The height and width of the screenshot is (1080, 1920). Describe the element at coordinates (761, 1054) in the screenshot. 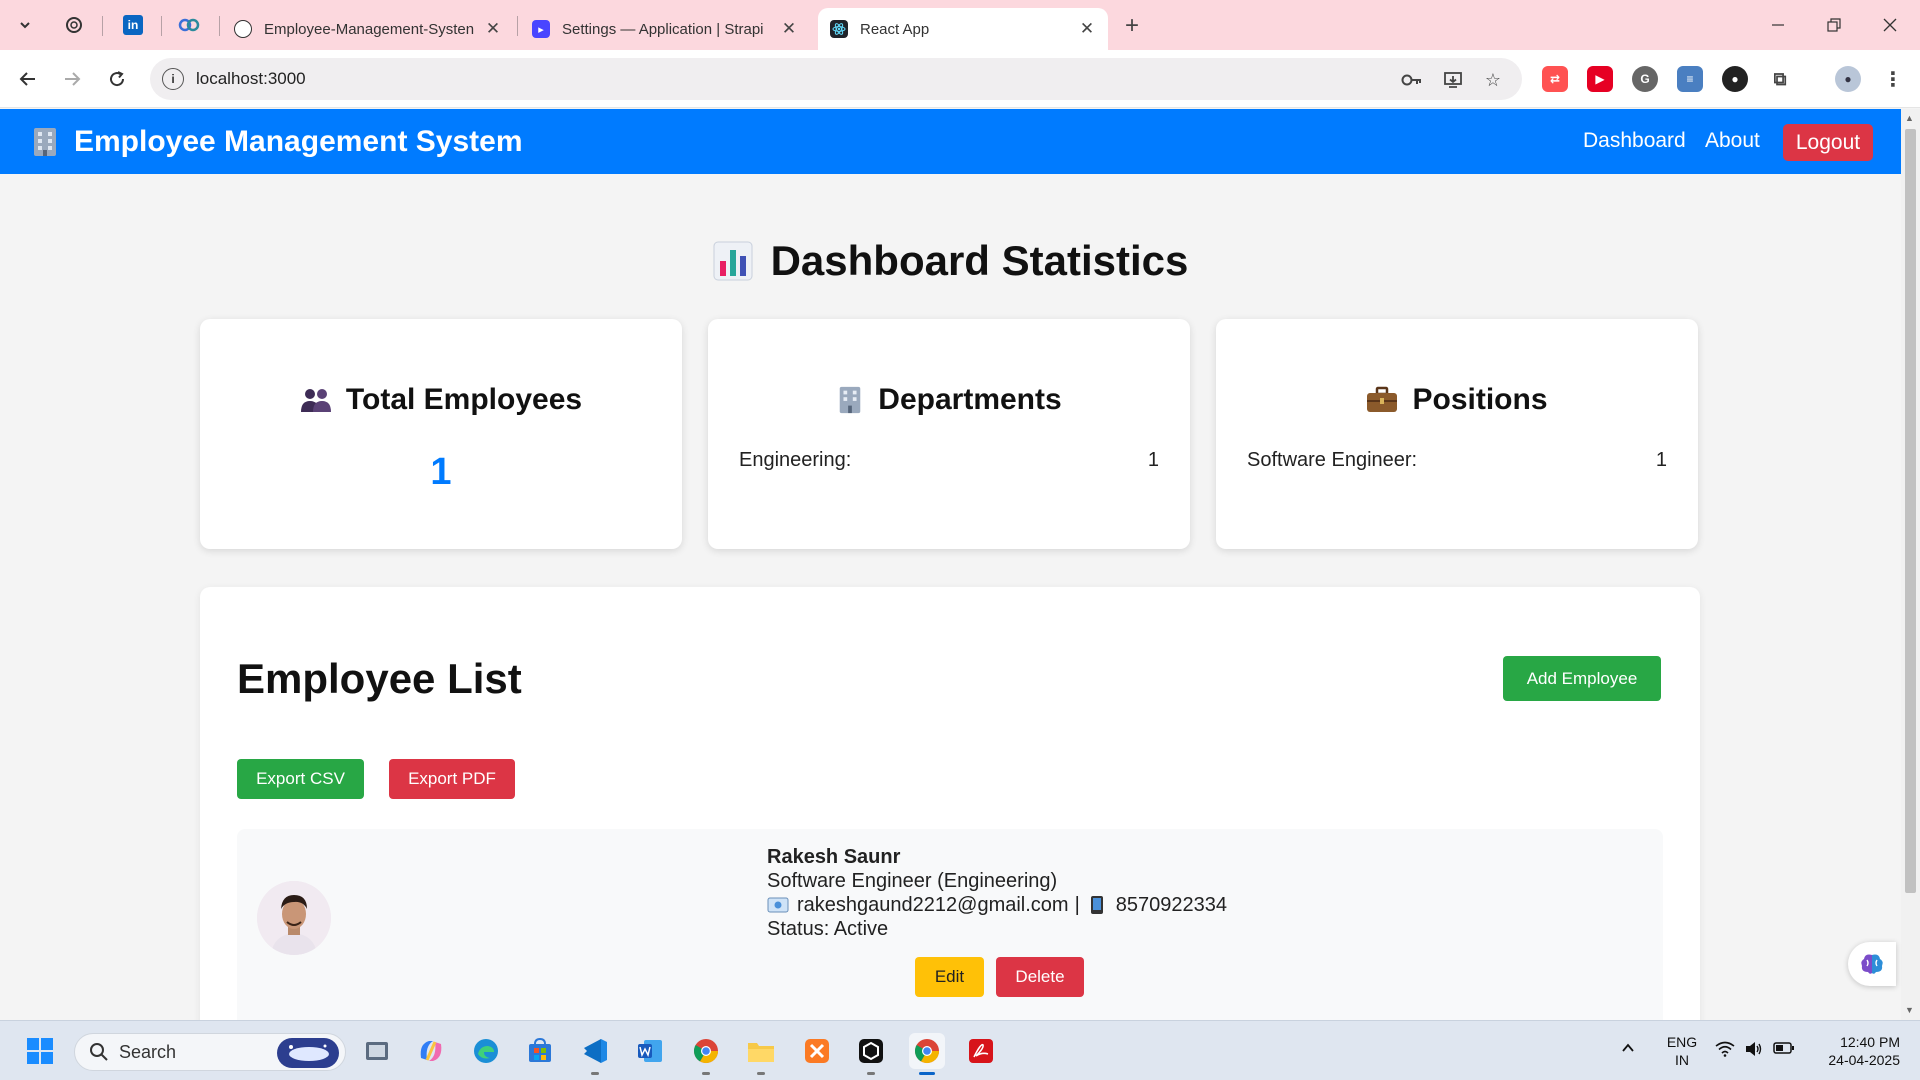

I see `taskbar-file-explorer` at that location.